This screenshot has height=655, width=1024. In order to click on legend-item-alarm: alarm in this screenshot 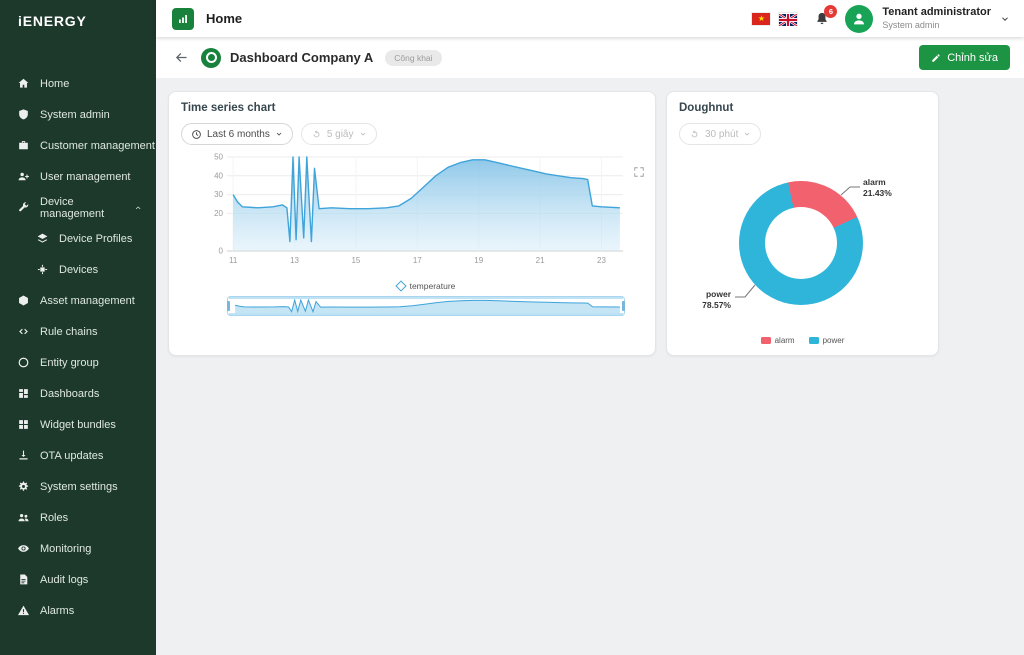, I will do `click(777, 340)`.